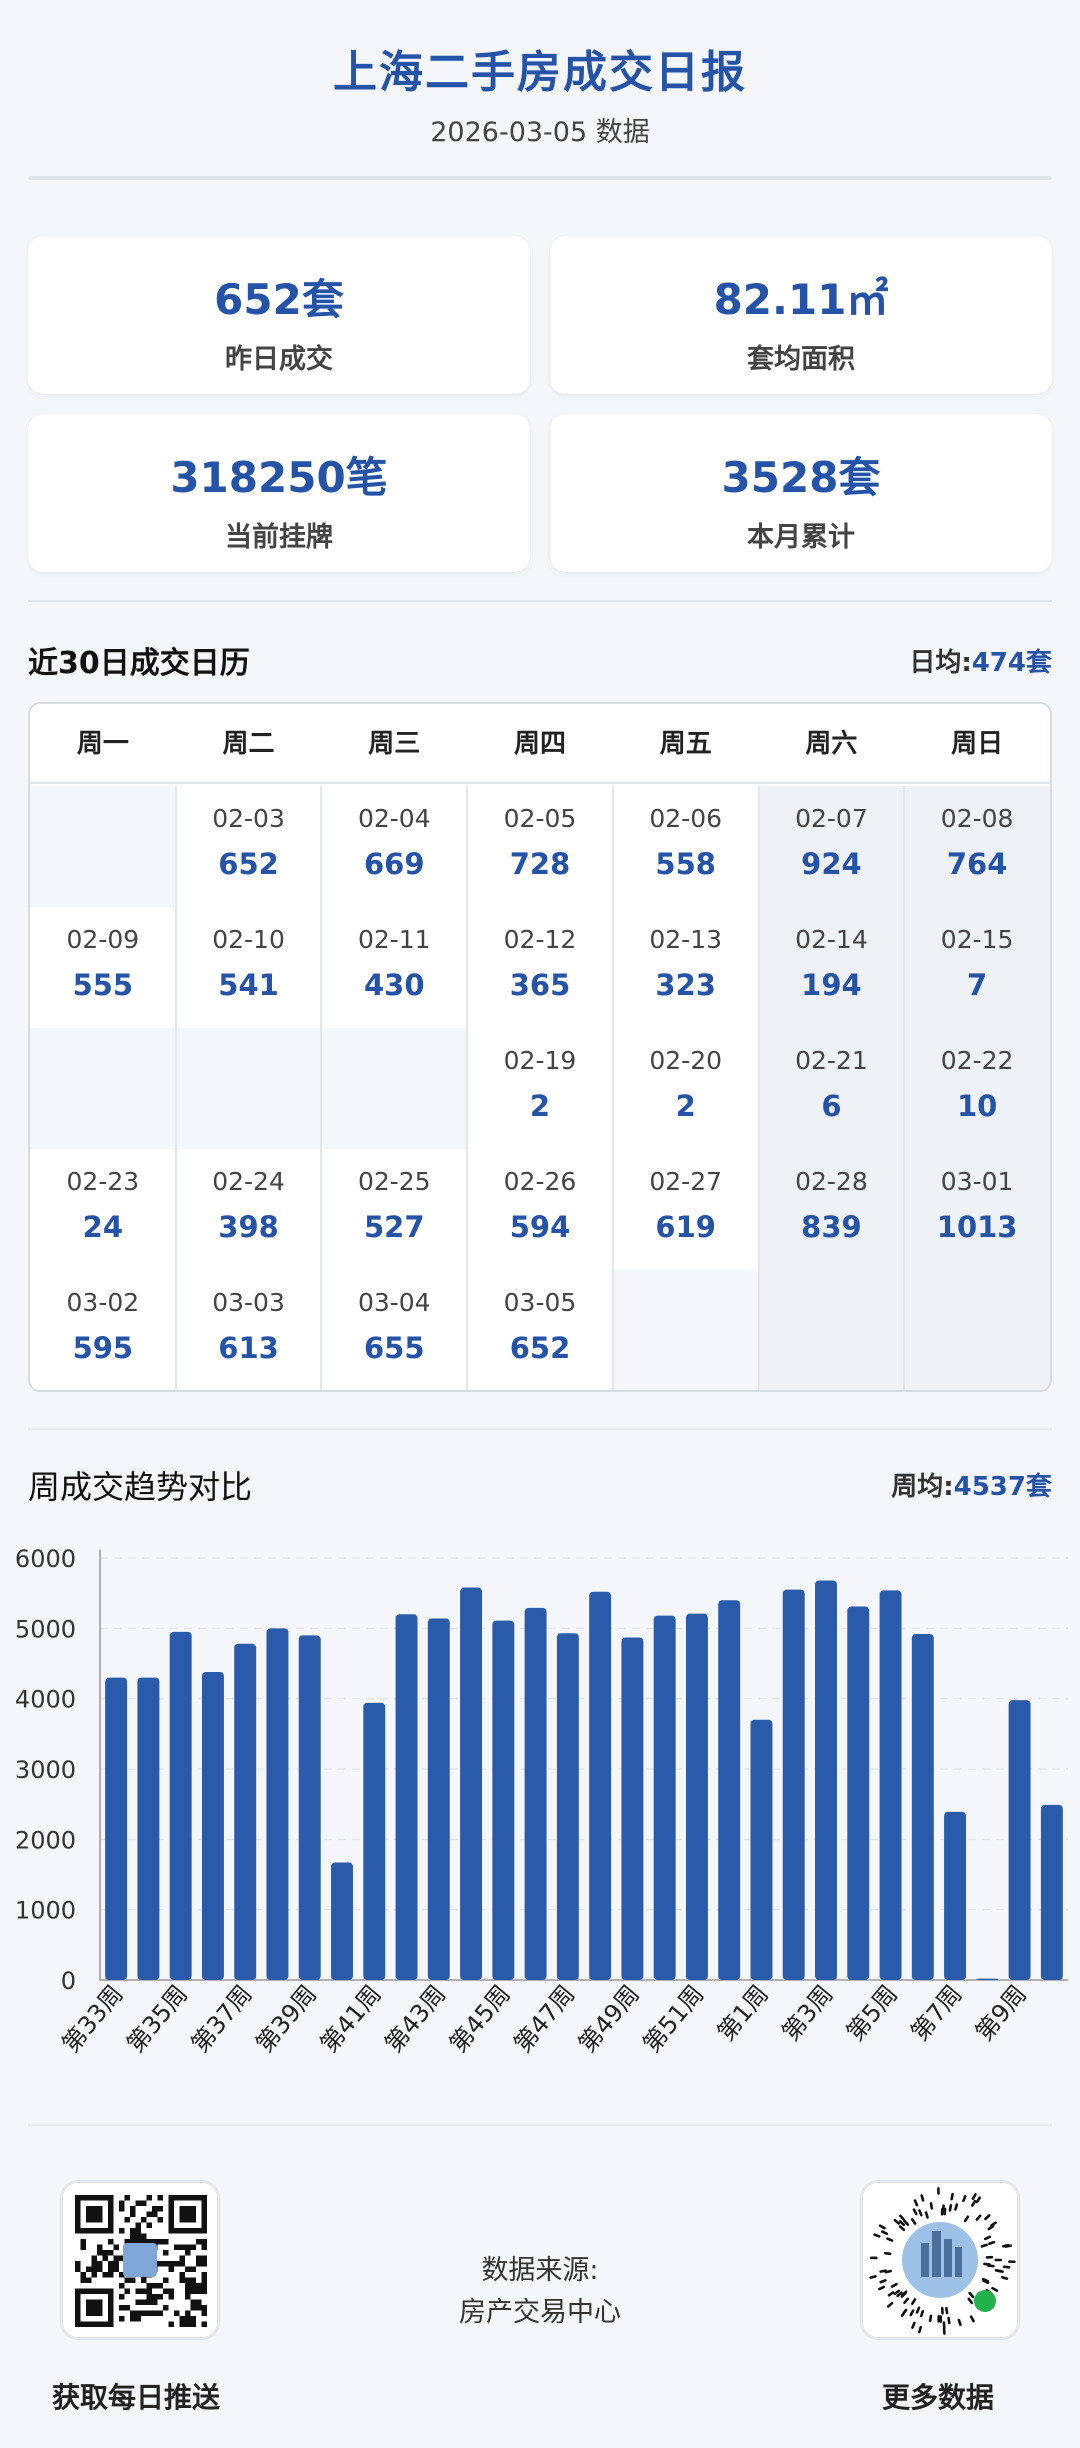 This screenshot has height=2448, width=1080. Describe the element at coordinates (136, 2397) in the screenshot. I see `daily-push-label: 获取每日推送` at that location.